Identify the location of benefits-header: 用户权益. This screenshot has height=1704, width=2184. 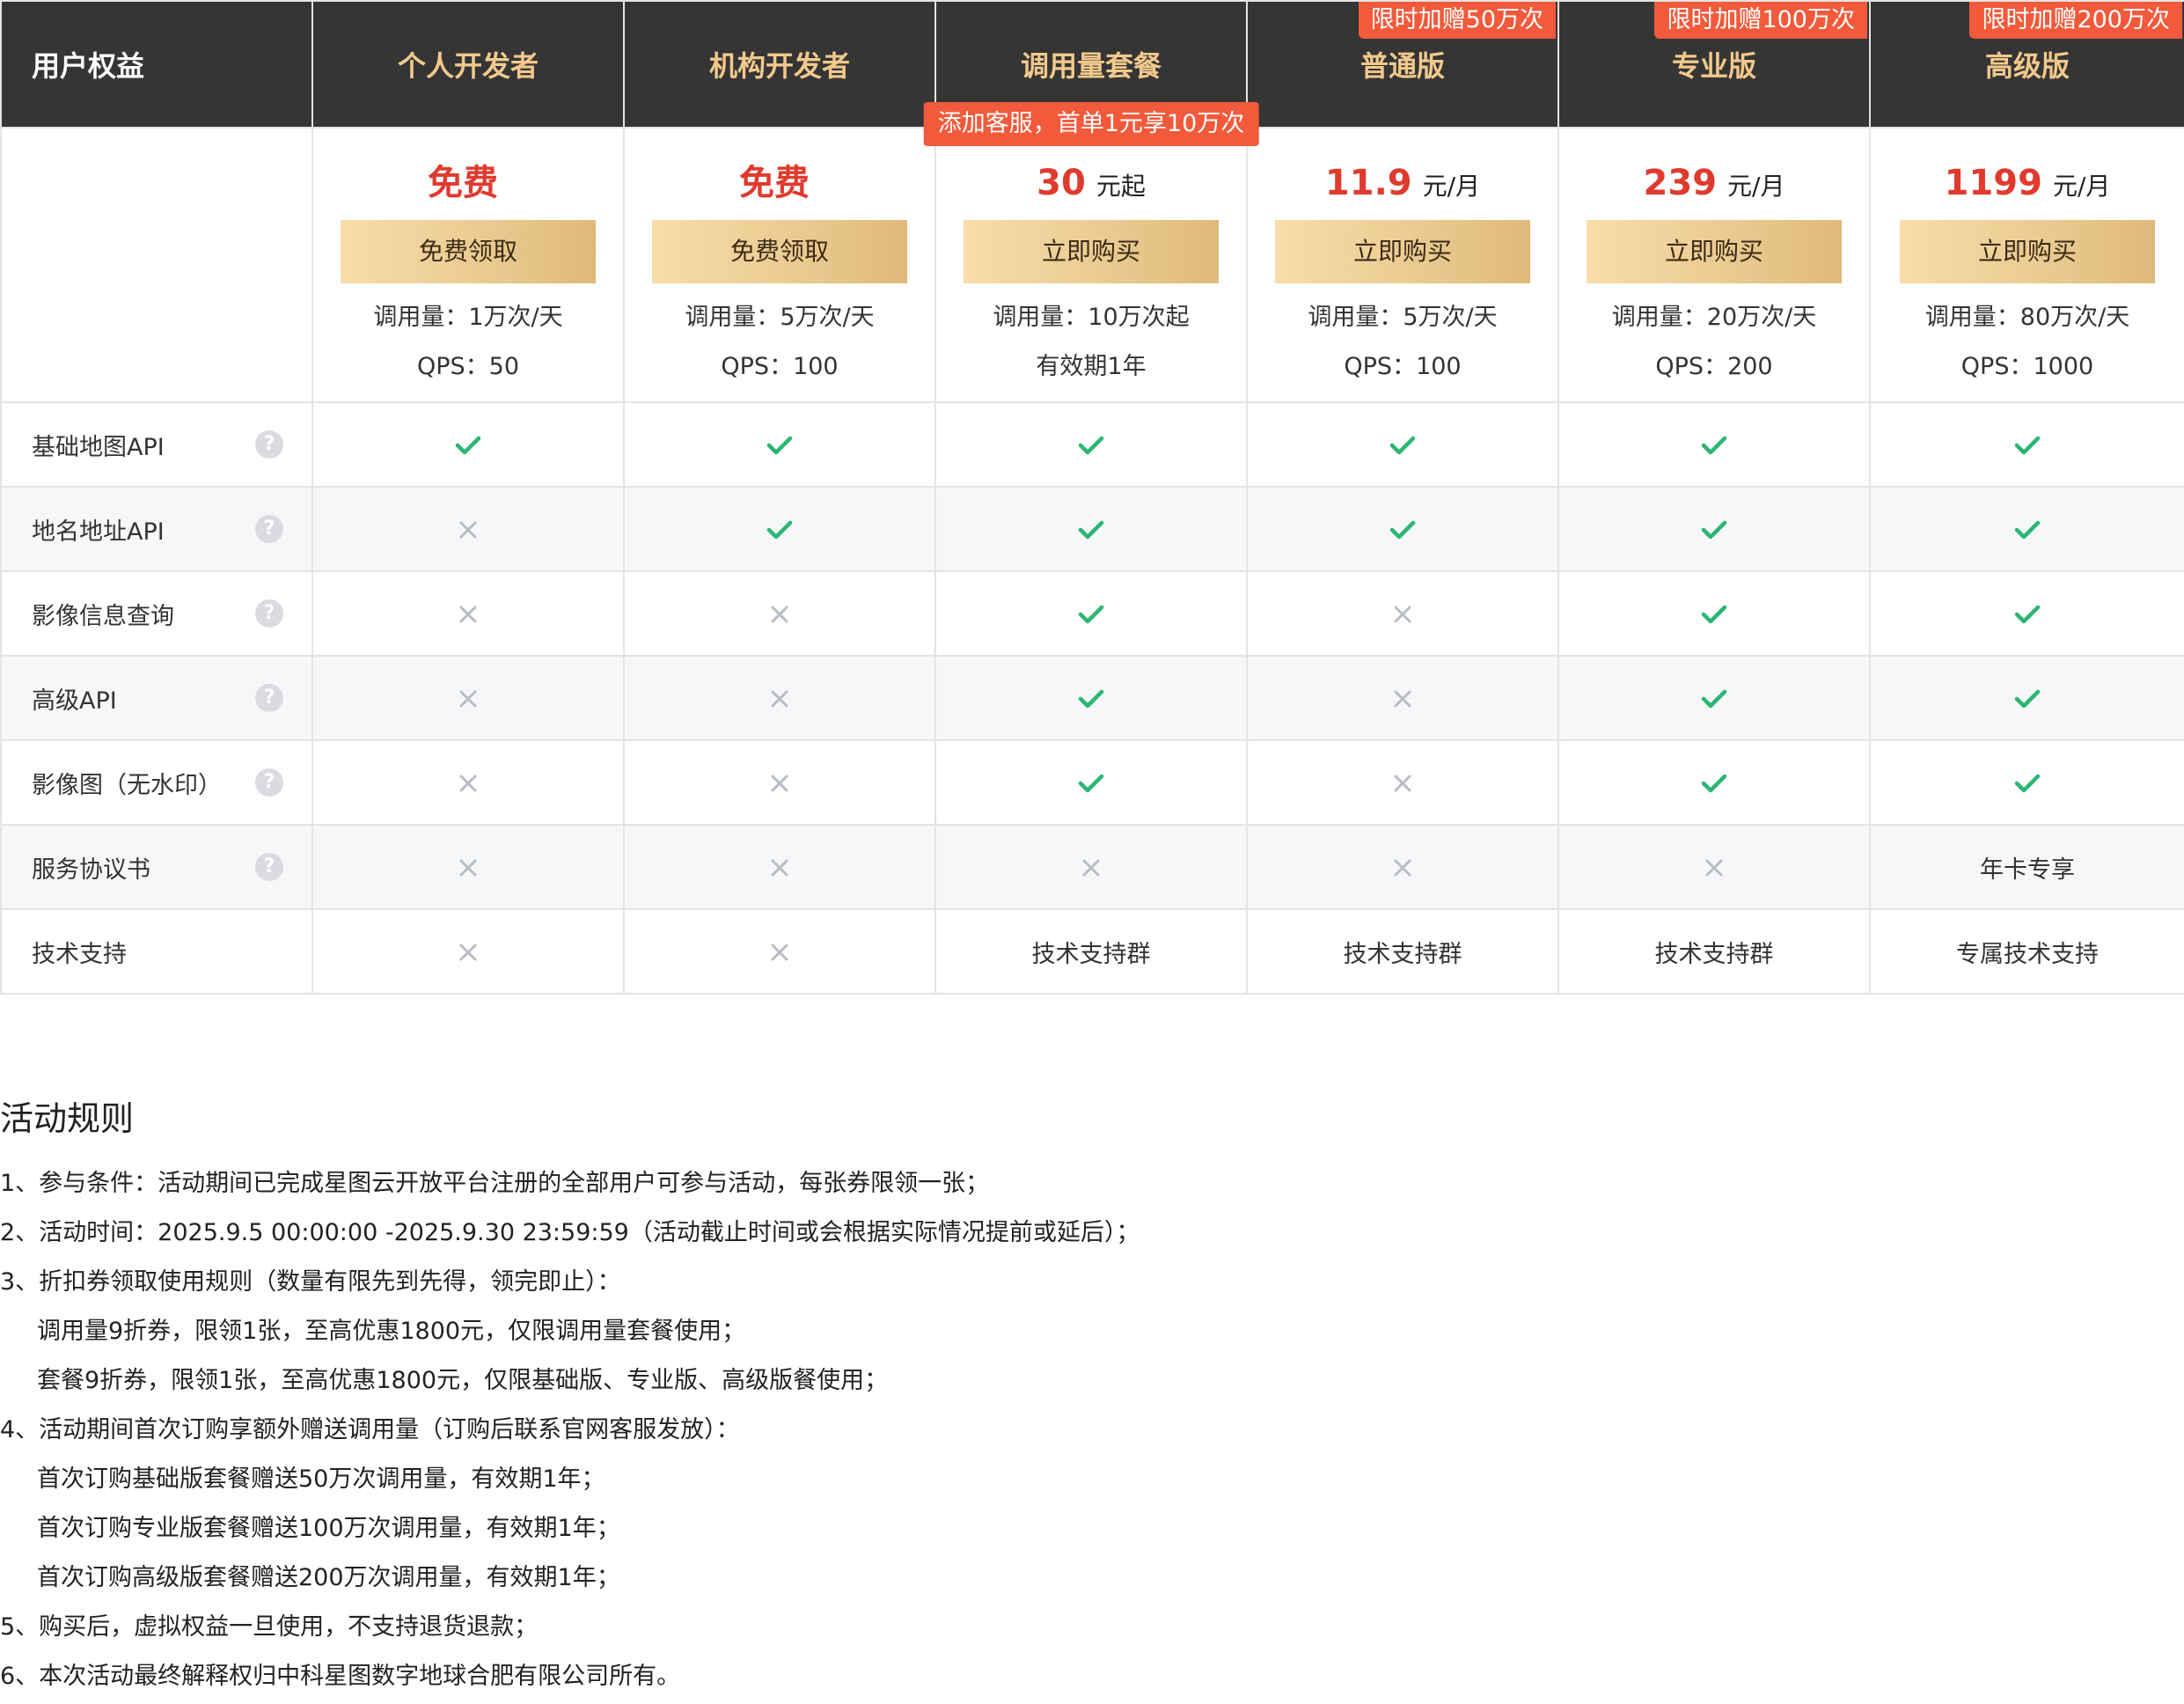
(156, 64).